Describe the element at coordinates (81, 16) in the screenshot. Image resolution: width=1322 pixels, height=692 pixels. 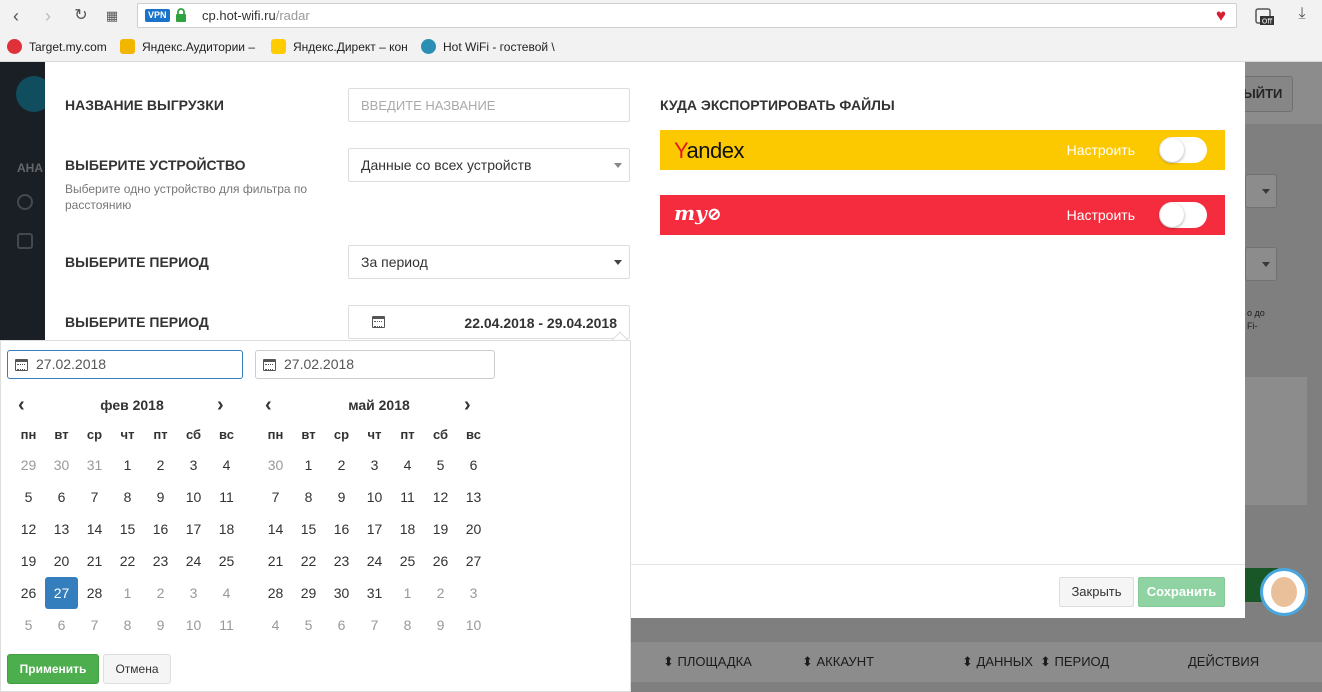
I see `reload-icon: ↻` at that location.